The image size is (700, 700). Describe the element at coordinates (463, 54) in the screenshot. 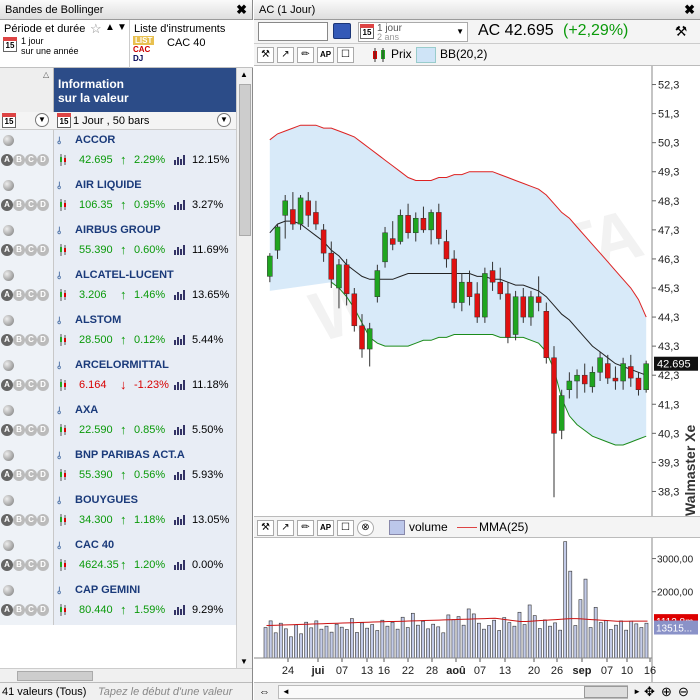

I see `legend-bollinger: BB(20,2)` at that location.